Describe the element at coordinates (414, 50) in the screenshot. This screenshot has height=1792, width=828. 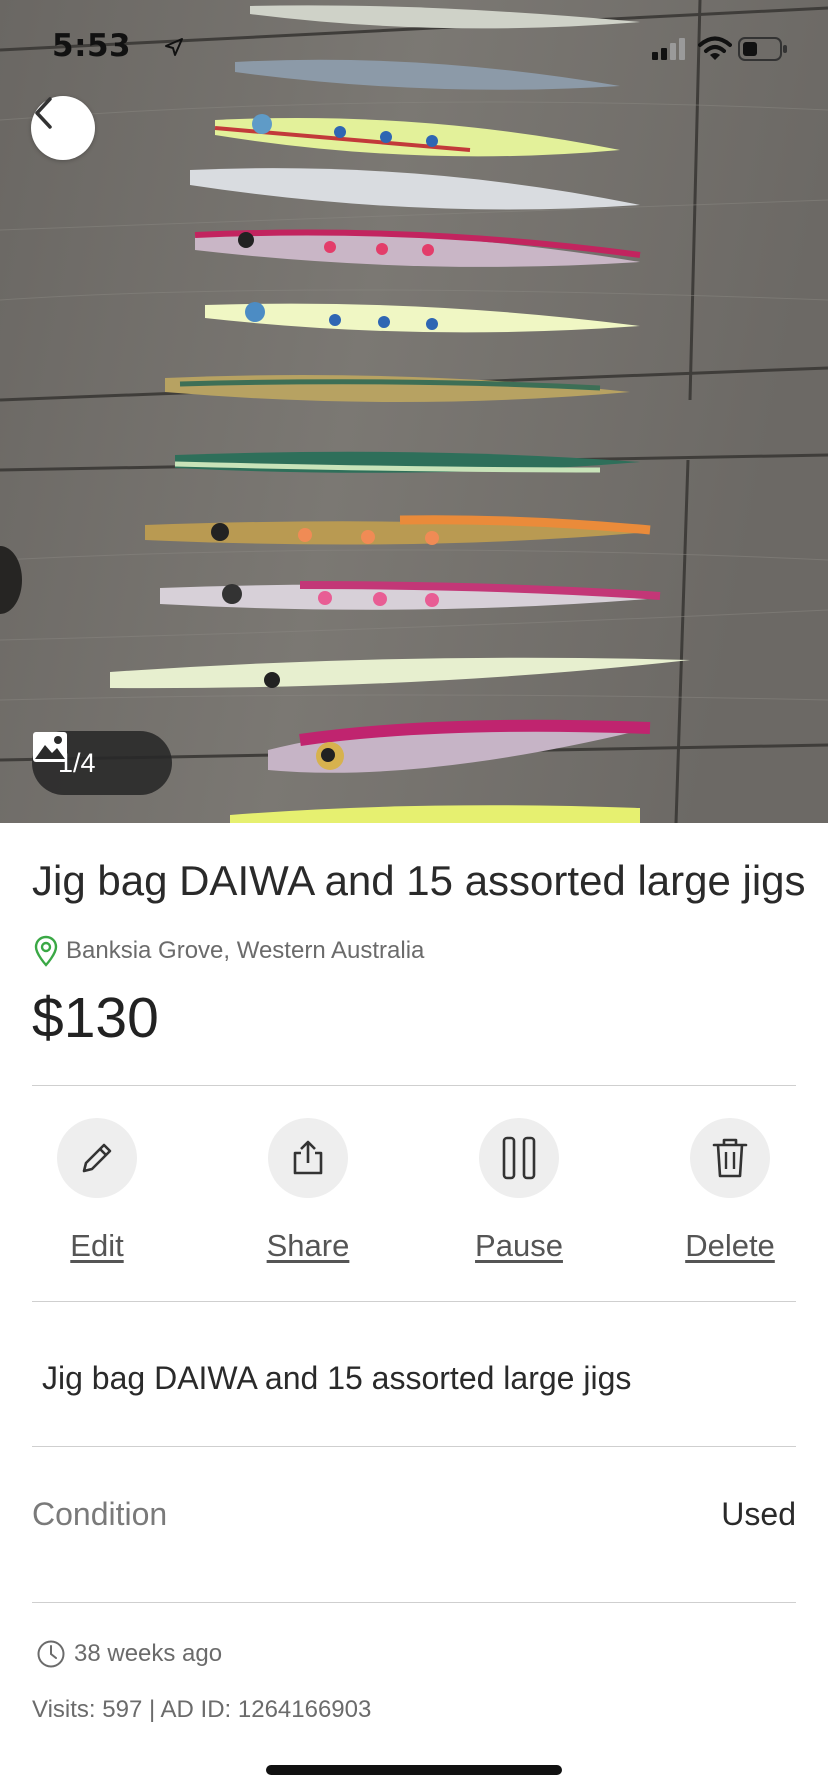
I see `status-bar: 5:53` at that location.